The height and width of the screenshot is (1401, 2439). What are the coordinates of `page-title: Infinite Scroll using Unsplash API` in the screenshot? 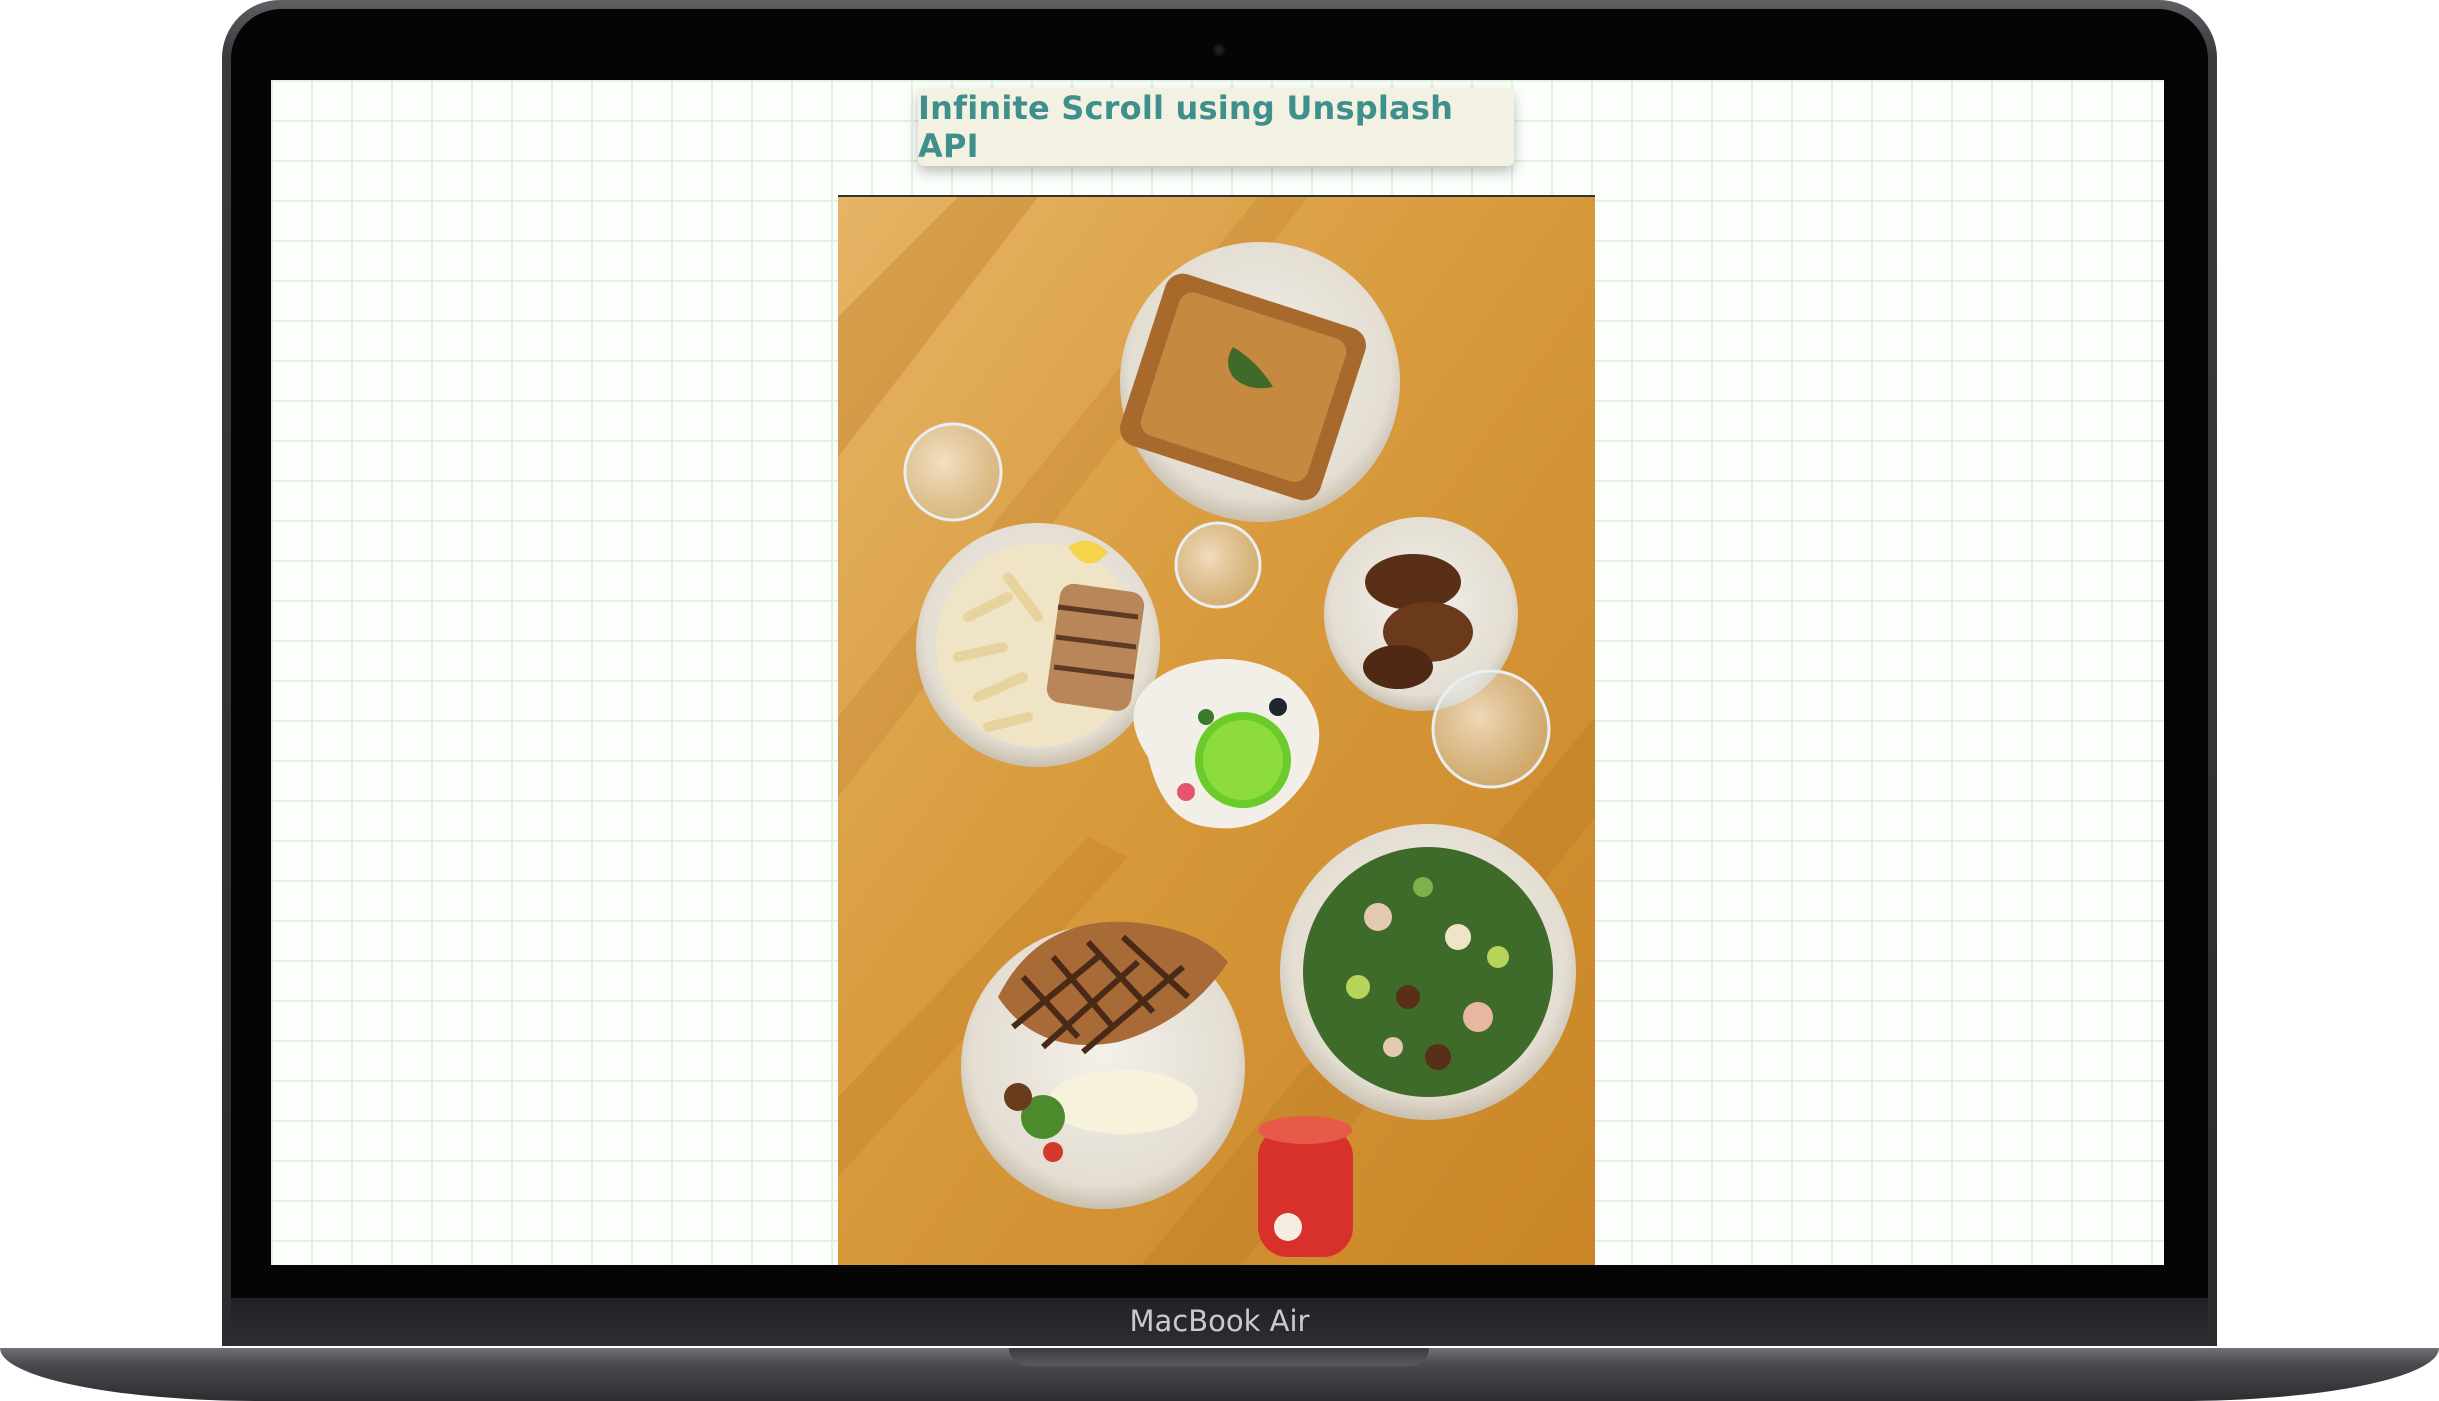 It's located at (1186, 127).